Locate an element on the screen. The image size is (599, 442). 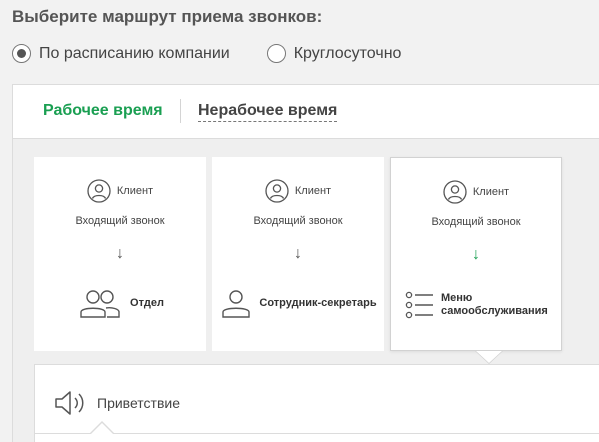
tabs-bar: Рабочее время Нерабочее время is located at coordinates (306, 112).